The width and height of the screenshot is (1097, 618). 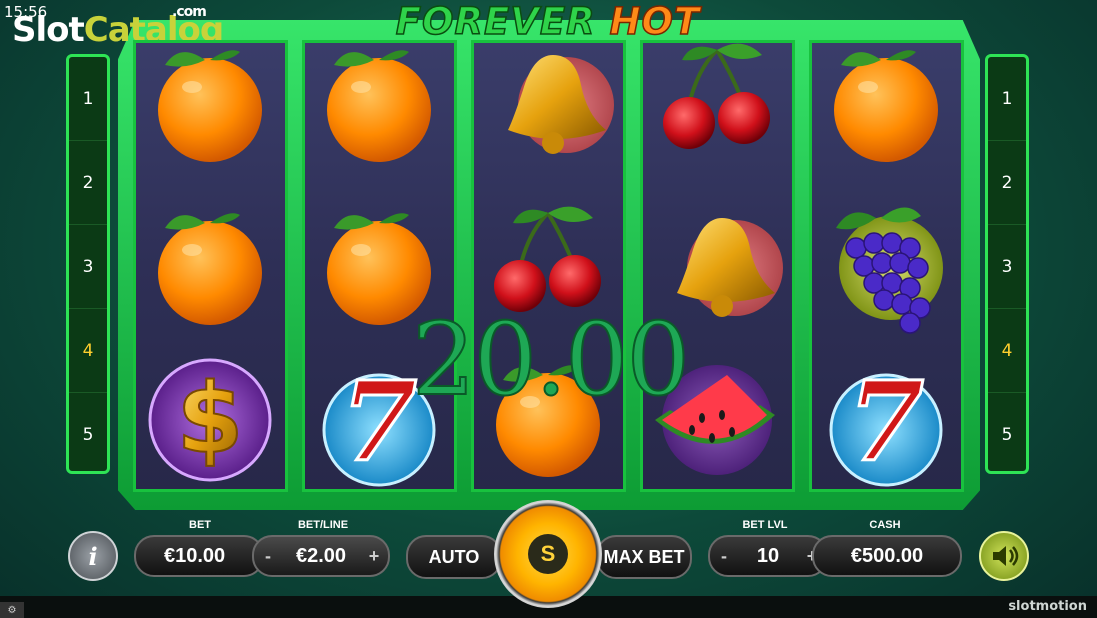 What do you see at coordinates (12, 610) in the screenshot?
I see `settings-icon: ⚙` at bounding box center [12, 610].